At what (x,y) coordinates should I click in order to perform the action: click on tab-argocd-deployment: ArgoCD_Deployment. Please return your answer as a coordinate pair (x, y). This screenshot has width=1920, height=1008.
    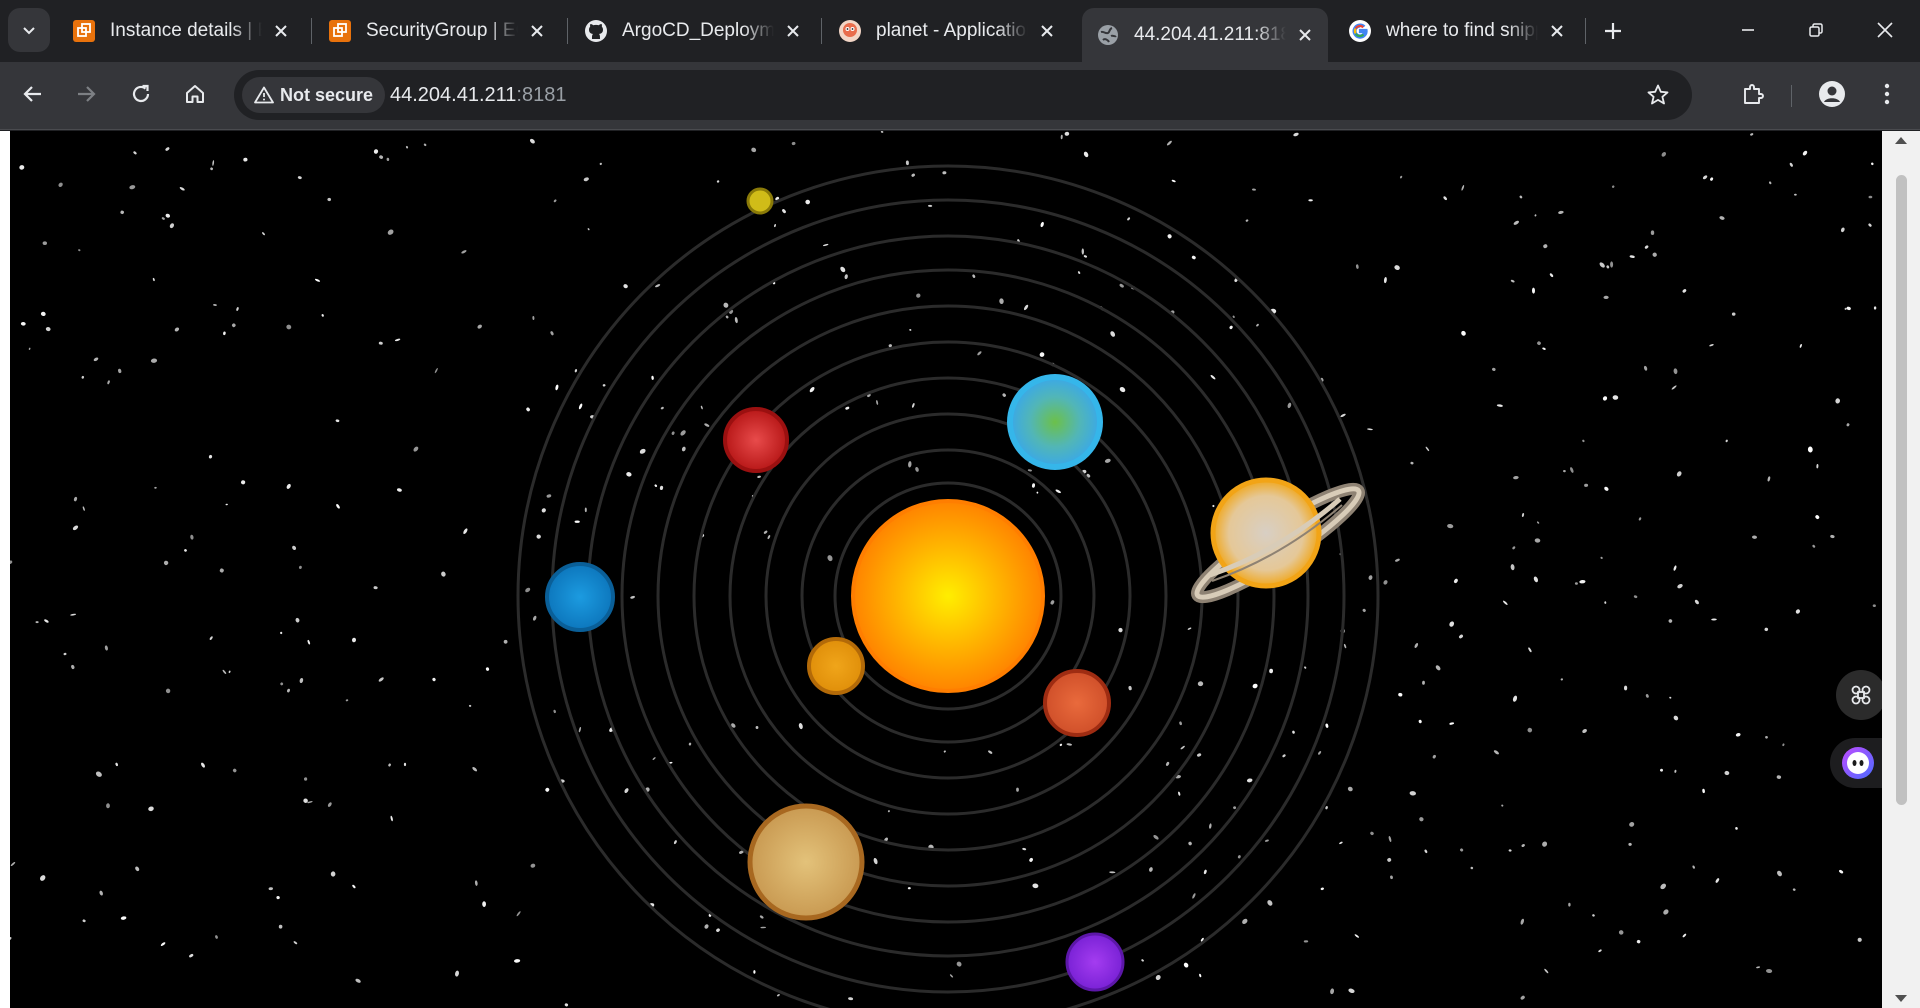
    Looking at the image, I should click on (693, 31).